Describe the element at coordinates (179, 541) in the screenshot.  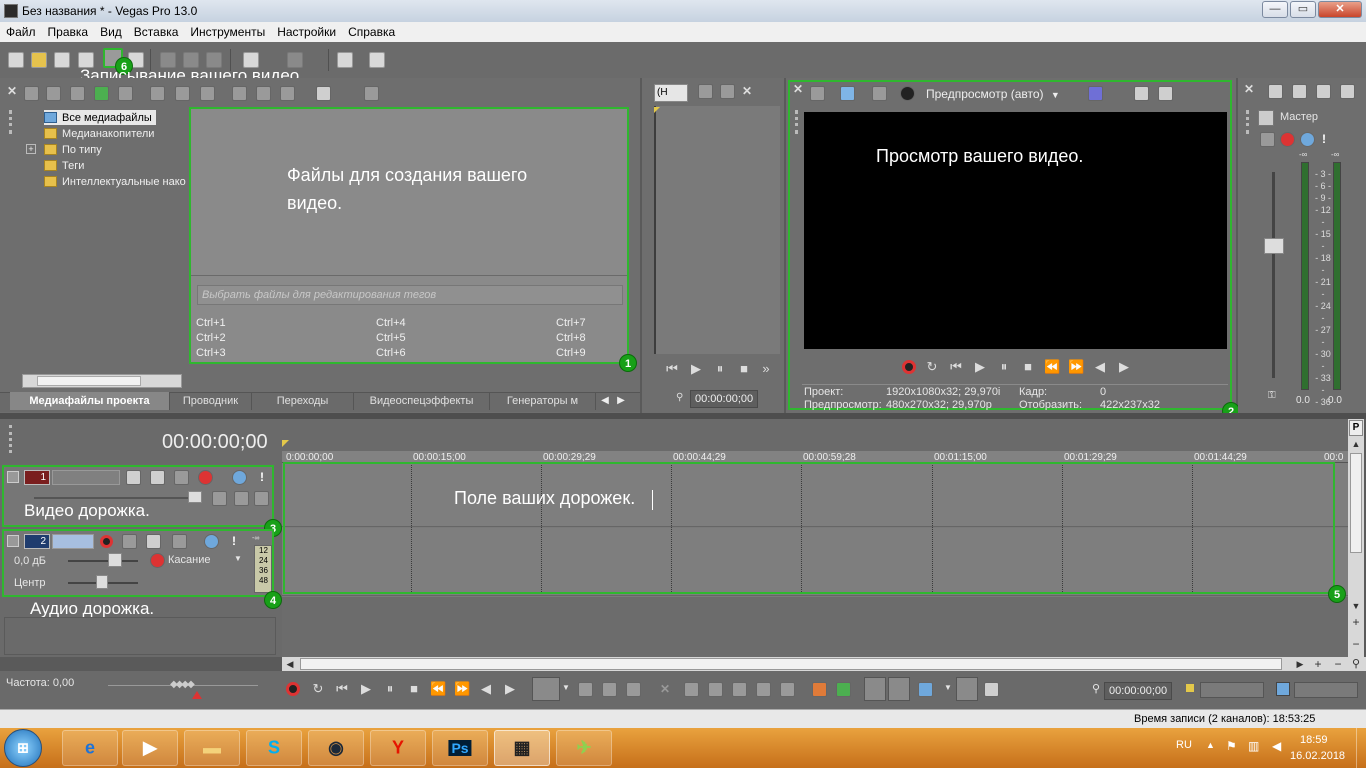
I see `audio-routing-icon` at that location.